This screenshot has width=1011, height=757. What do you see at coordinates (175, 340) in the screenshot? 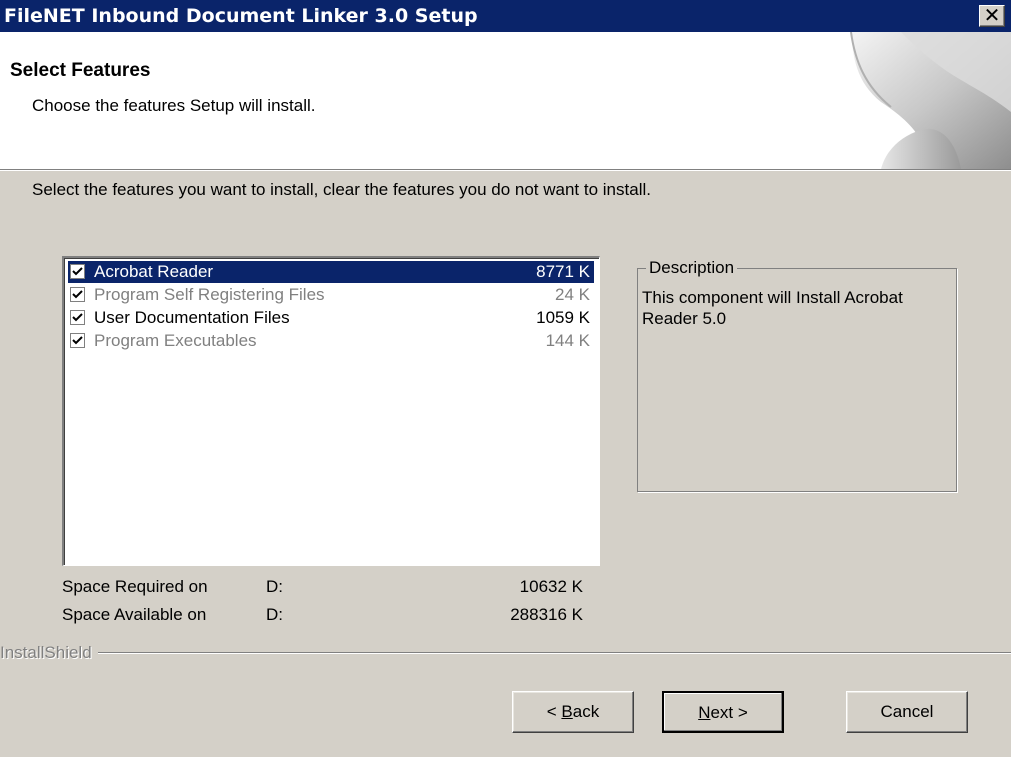
I see `feature-label: Program Executables` at bounding box center [175, 340].